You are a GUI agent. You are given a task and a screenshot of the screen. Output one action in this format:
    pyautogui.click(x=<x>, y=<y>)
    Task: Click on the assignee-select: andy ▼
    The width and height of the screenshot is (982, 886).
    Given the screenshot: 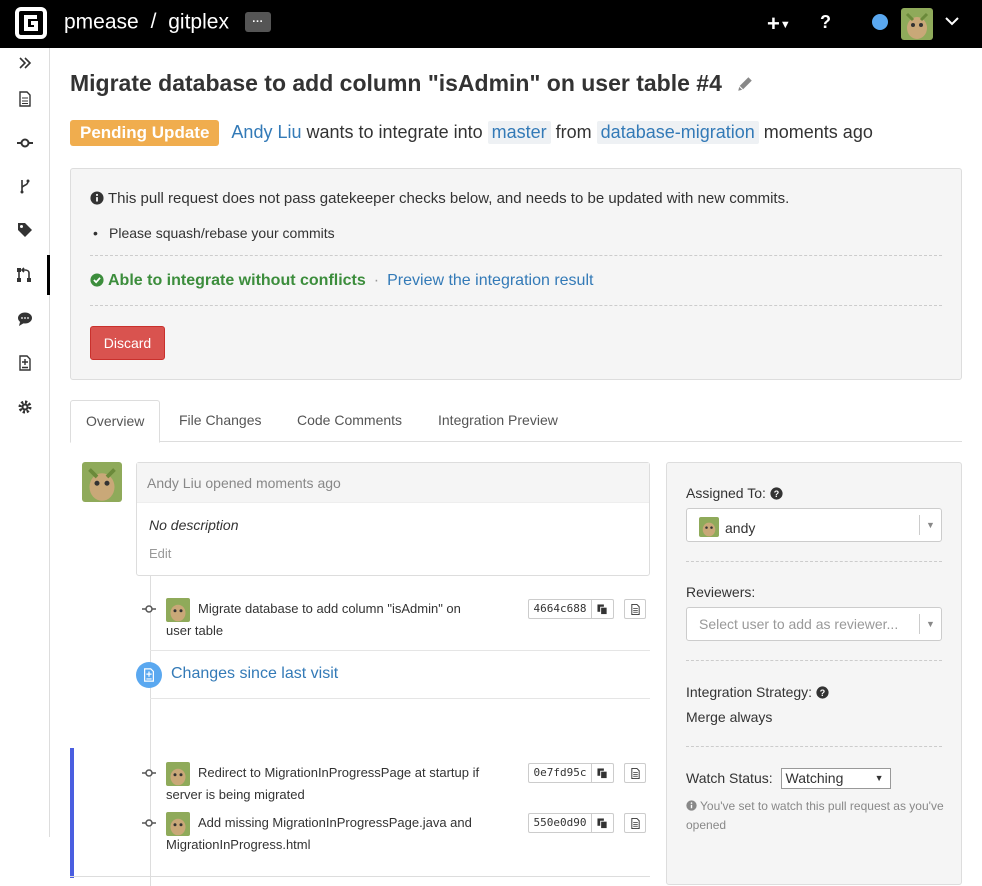 What is the action you would take?
    pyautogui.click(x=814, y=525)
    